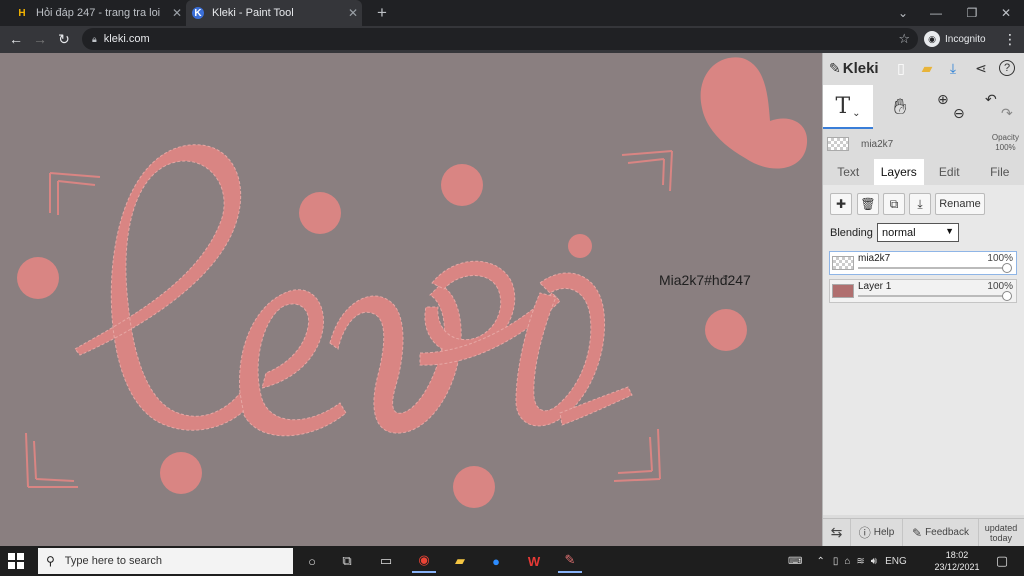 This screenshot has height=576, width=1024. What do you see at coordinates (943, 99) in the screenshot?
I see `zoom-in-icon: ⊕` at bounding box center [943, 99].